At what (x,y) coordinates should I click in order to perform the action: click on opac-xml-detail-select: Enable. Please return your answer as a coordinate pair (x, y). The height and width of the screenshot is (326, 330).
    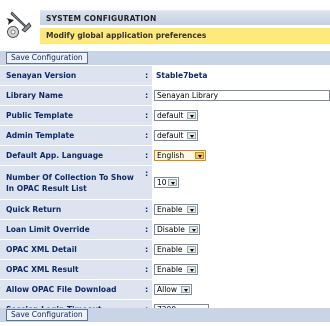
    Looking at the image, I should click on (176, 249).